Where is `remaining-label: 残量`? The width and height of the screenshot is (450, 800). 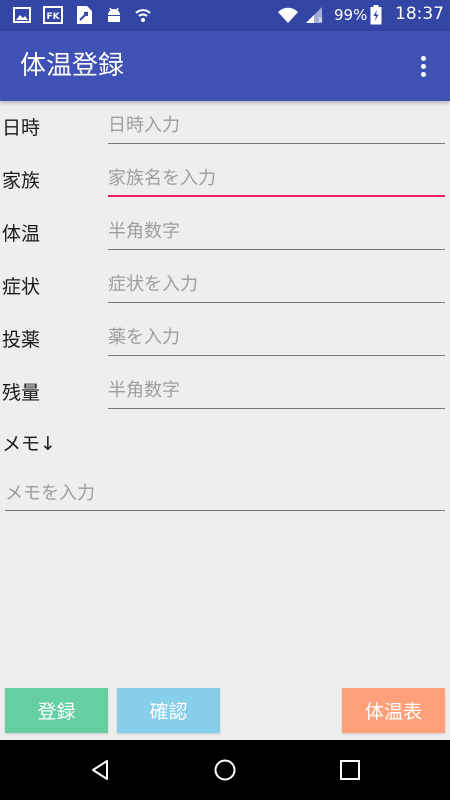
remaining-label: 残量 is located at coordinates (21, 393).